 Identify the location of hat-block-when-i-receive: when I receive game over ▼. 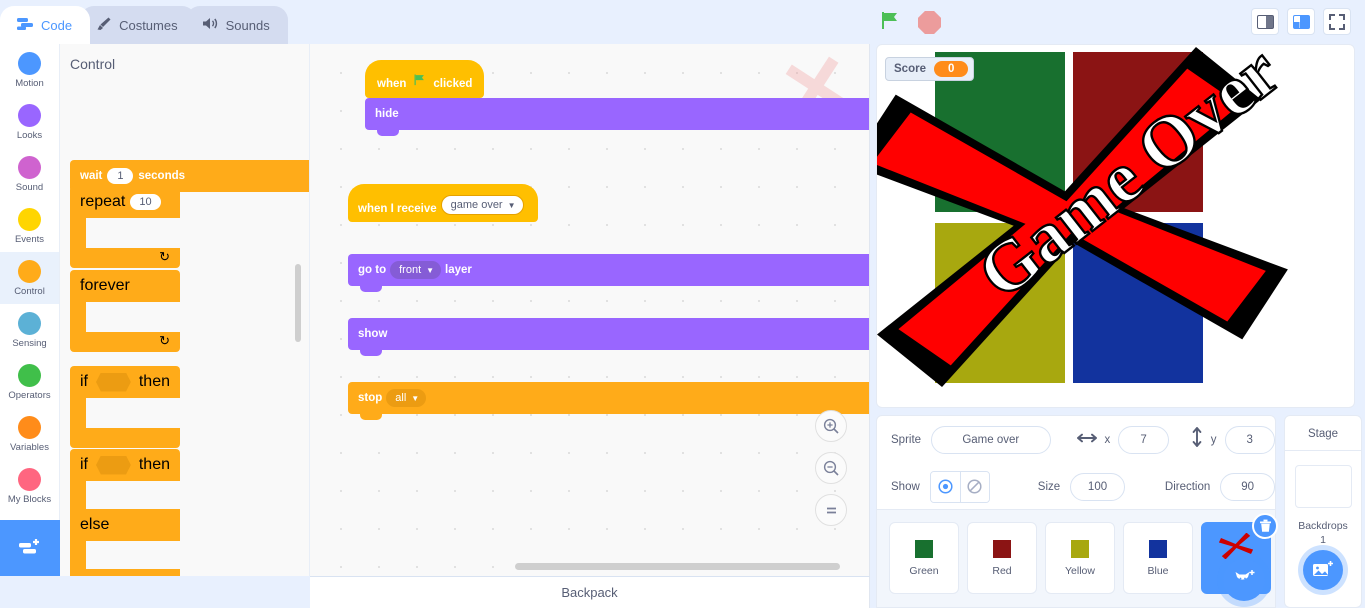
(443, 203).